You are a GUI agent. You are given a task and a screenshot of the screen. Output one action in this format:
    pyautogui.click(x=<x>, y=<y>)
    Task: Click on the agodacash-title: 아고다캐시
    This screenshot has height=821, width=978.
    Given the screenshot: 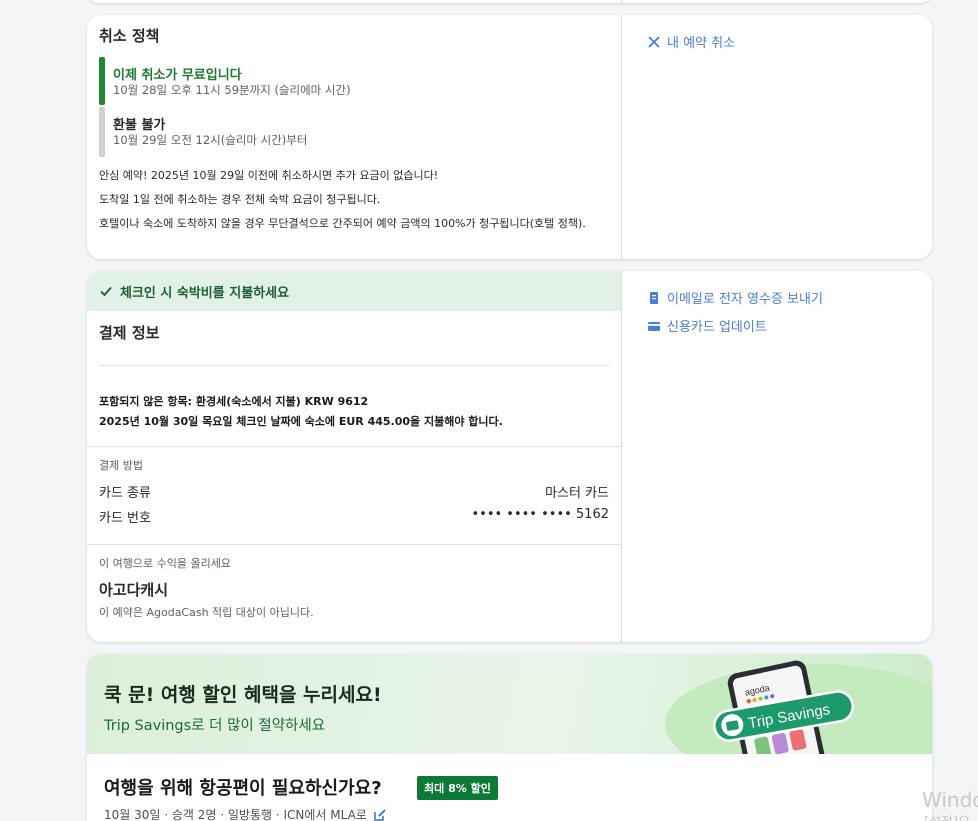 What is the action you would take?
    pyautogui.click(x=134, y=590)
    